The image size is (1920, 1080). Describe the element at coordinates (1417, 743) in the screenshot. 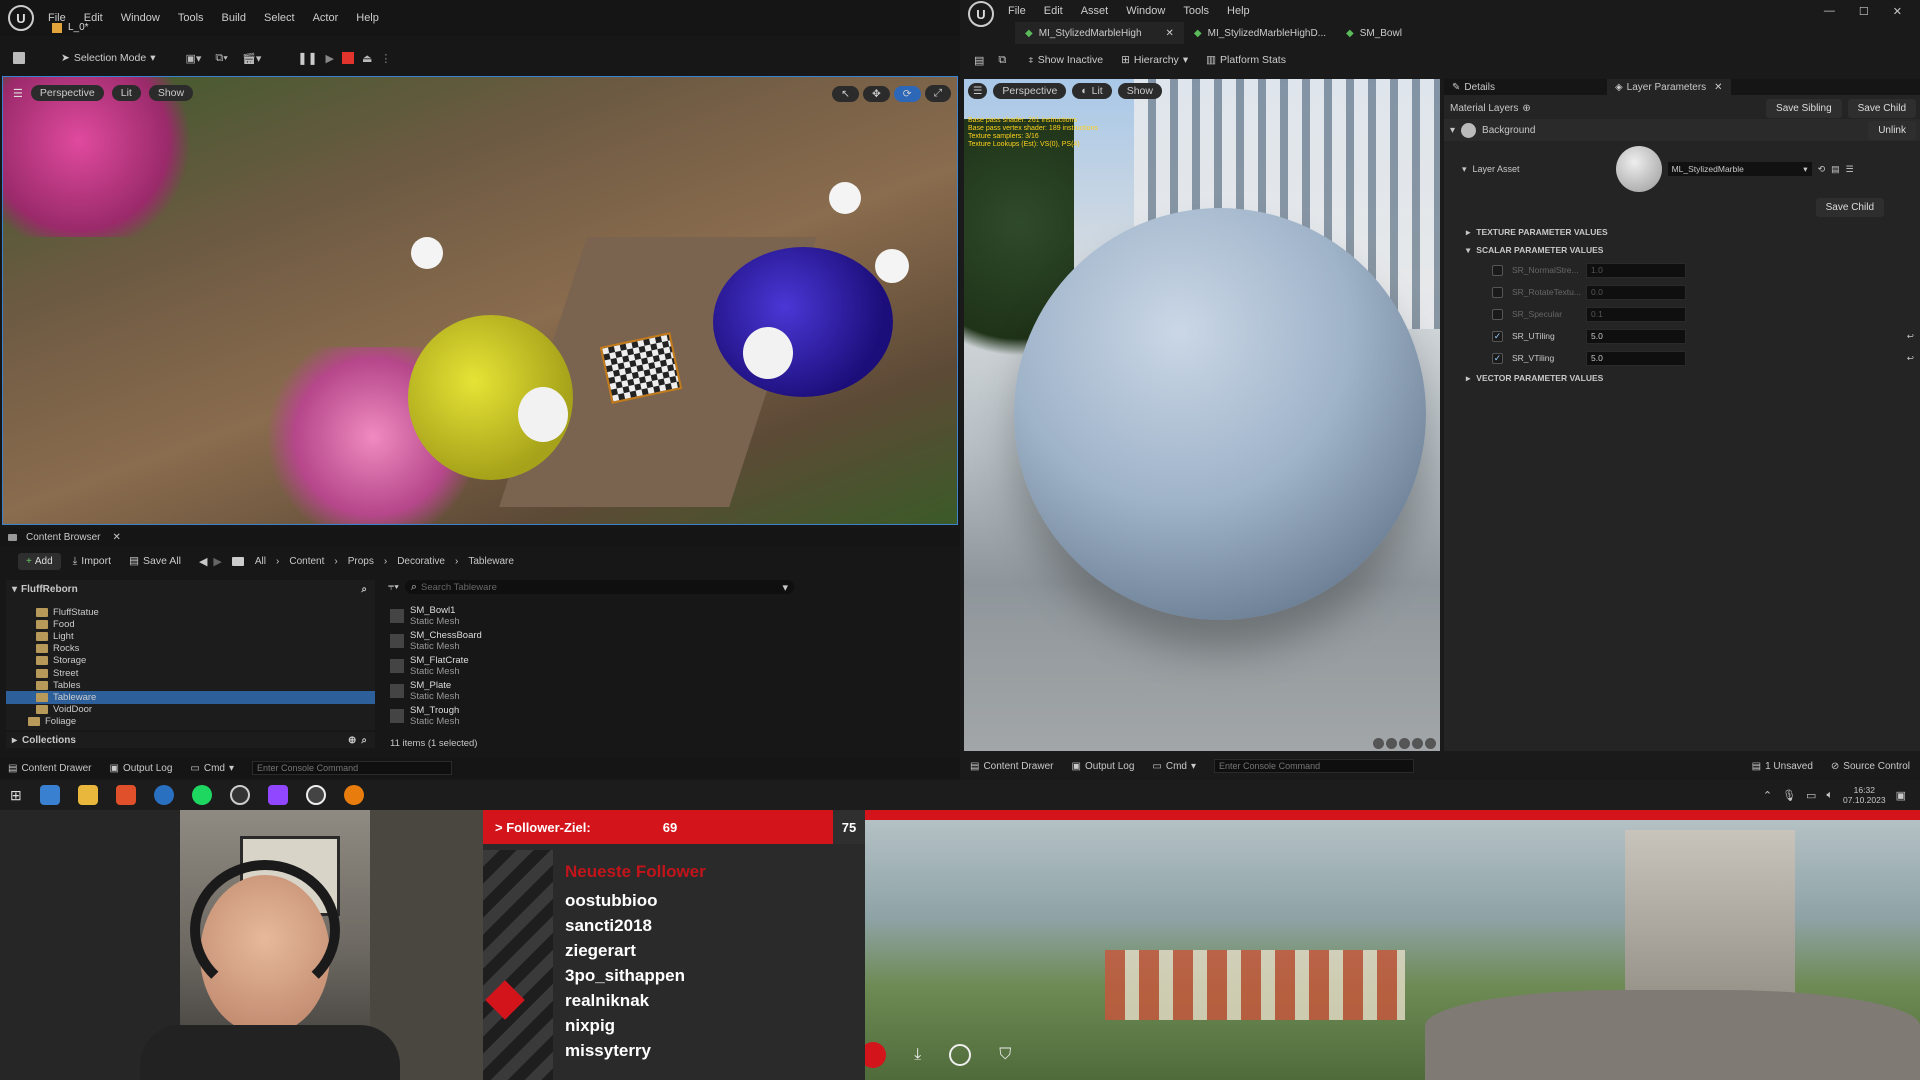

I see `cube-icon` at that location.